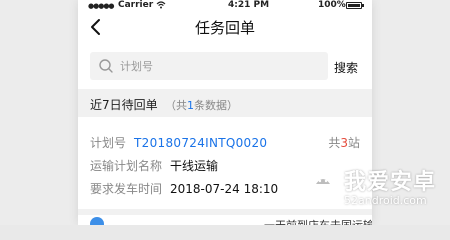 The image size is (450, 240). I want to click on signal-icon: ●●●●●, so click(101, 6).